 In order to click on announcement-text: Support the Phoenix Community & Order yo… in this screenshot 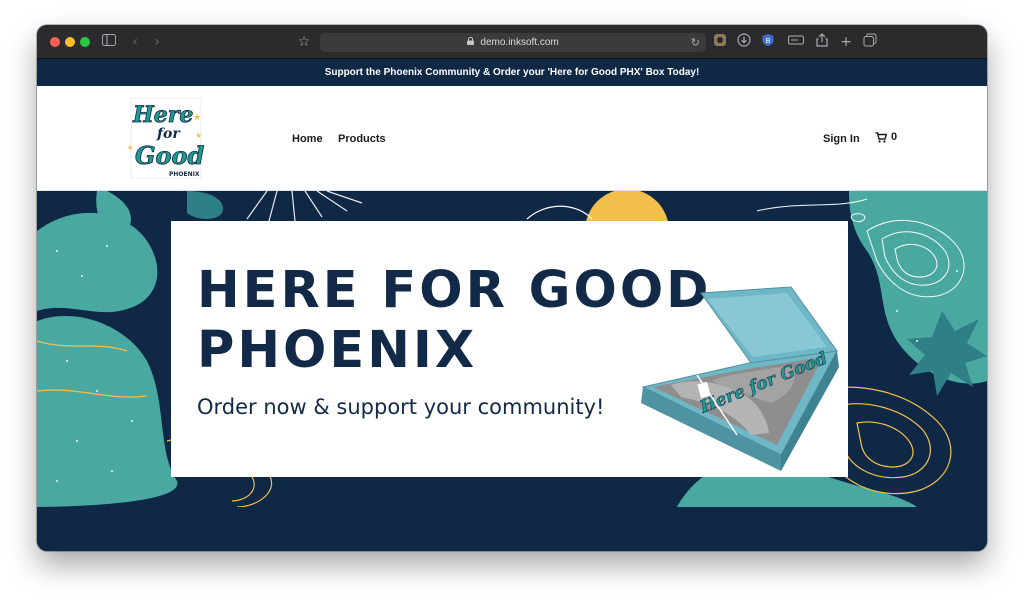, I will do `click(512, 72)`.